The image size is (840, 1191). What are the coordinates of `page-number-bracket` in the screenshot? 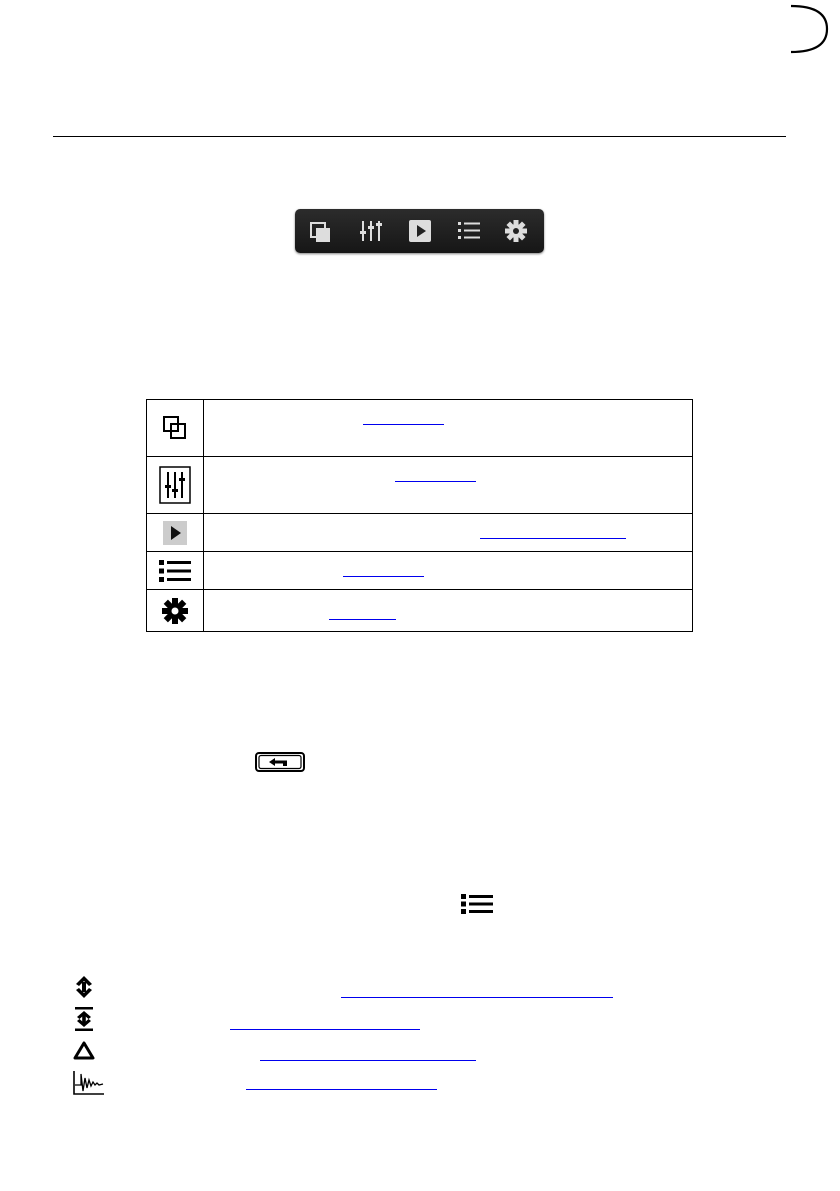 It's located at (809, 29).